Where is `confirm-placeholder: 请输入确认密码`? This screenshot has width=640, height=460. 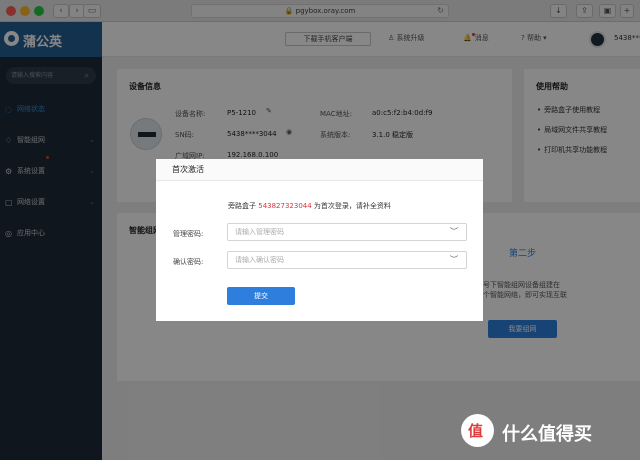
confirm-placeholder: 请输入确认密码 is located at coordinates (259, 260).